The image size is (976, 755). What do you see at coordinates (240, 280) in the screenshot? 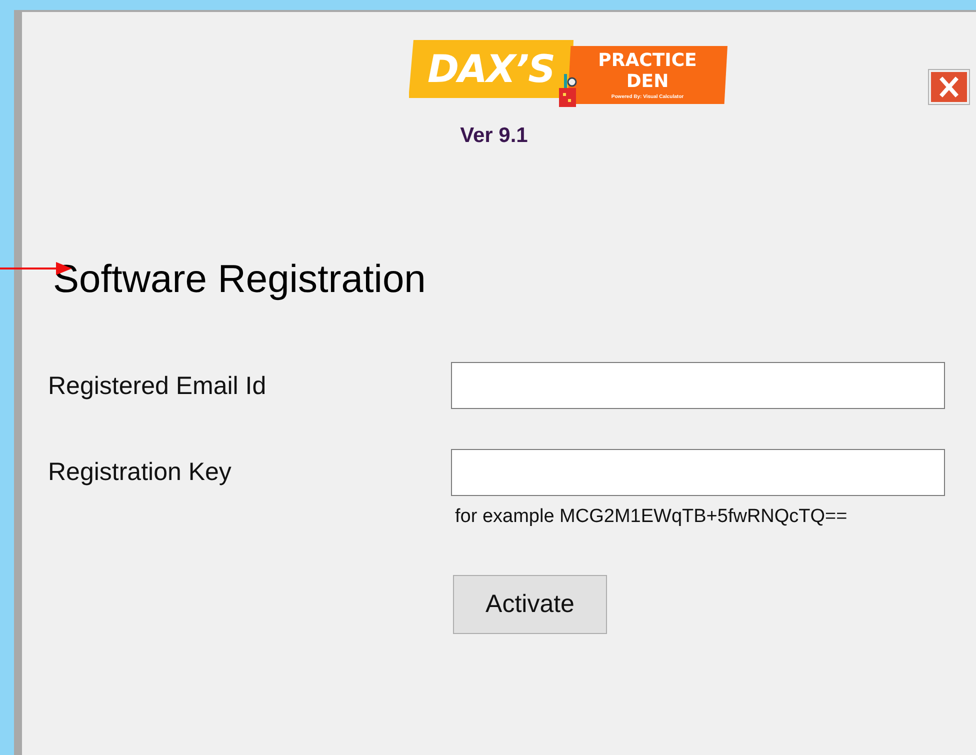
I see `dialog-heading: Software Registration` at bounding box center [240, 280].